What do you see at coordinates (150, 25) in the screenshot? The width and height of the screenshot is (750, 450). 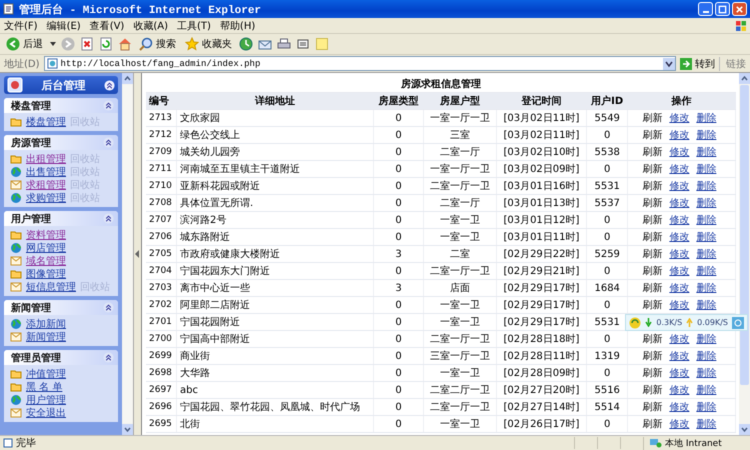 I see `menu-item: 收藏(A)` at bounding box center [150, 25].